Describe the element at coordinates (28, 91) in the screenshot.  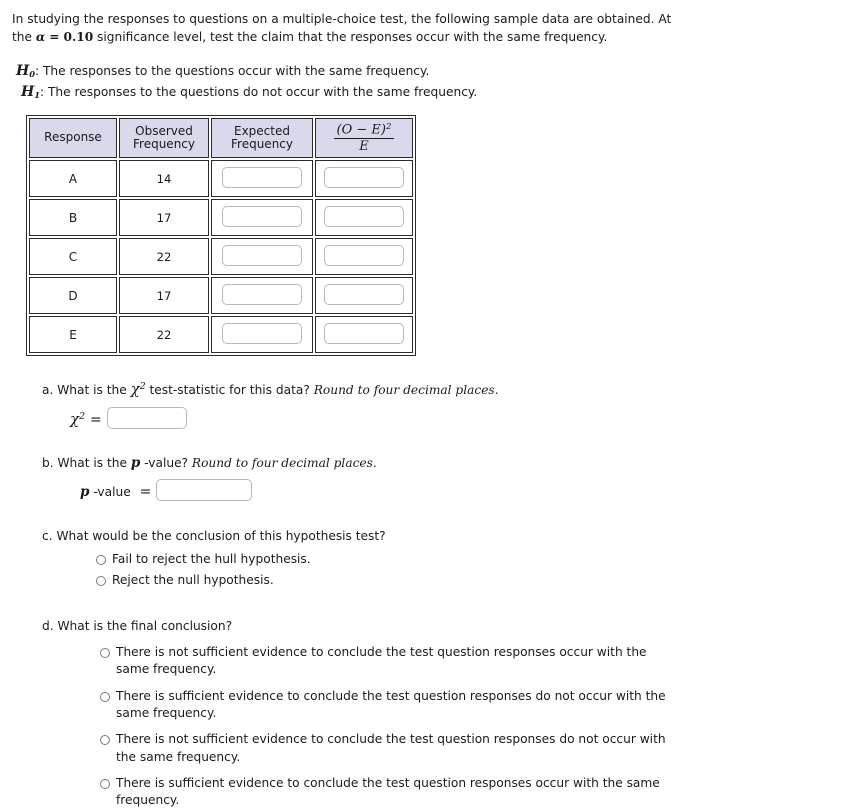
I see `alternative-hypothesis-symbol: H` at that location.